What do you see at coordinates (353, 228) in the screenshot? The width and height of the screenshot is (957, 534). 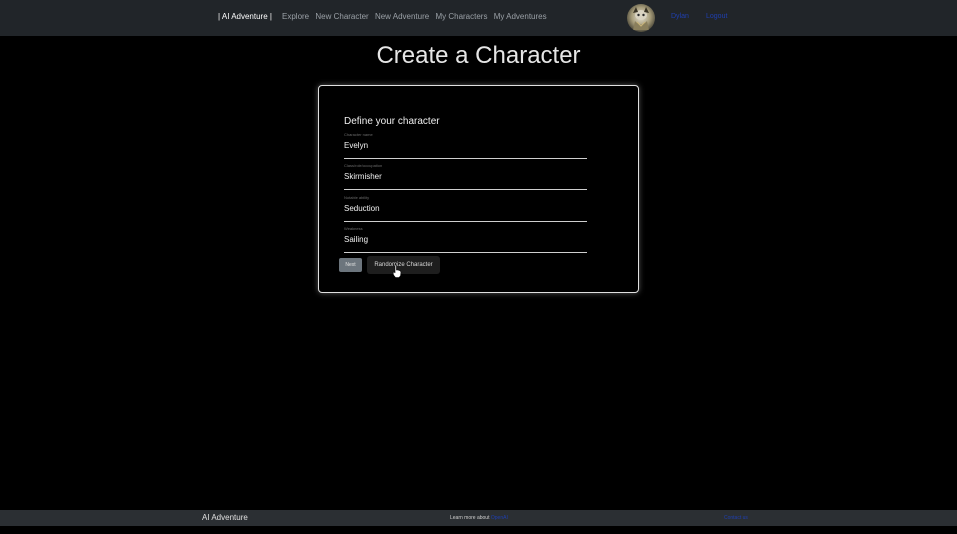 I see `weakness-label: Weakness` at bounding box center [353, 228].